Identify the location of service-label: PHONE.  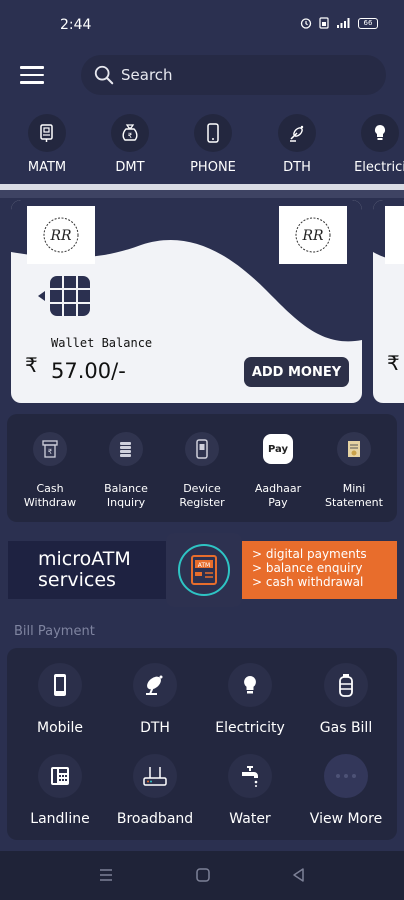
(213, 167).